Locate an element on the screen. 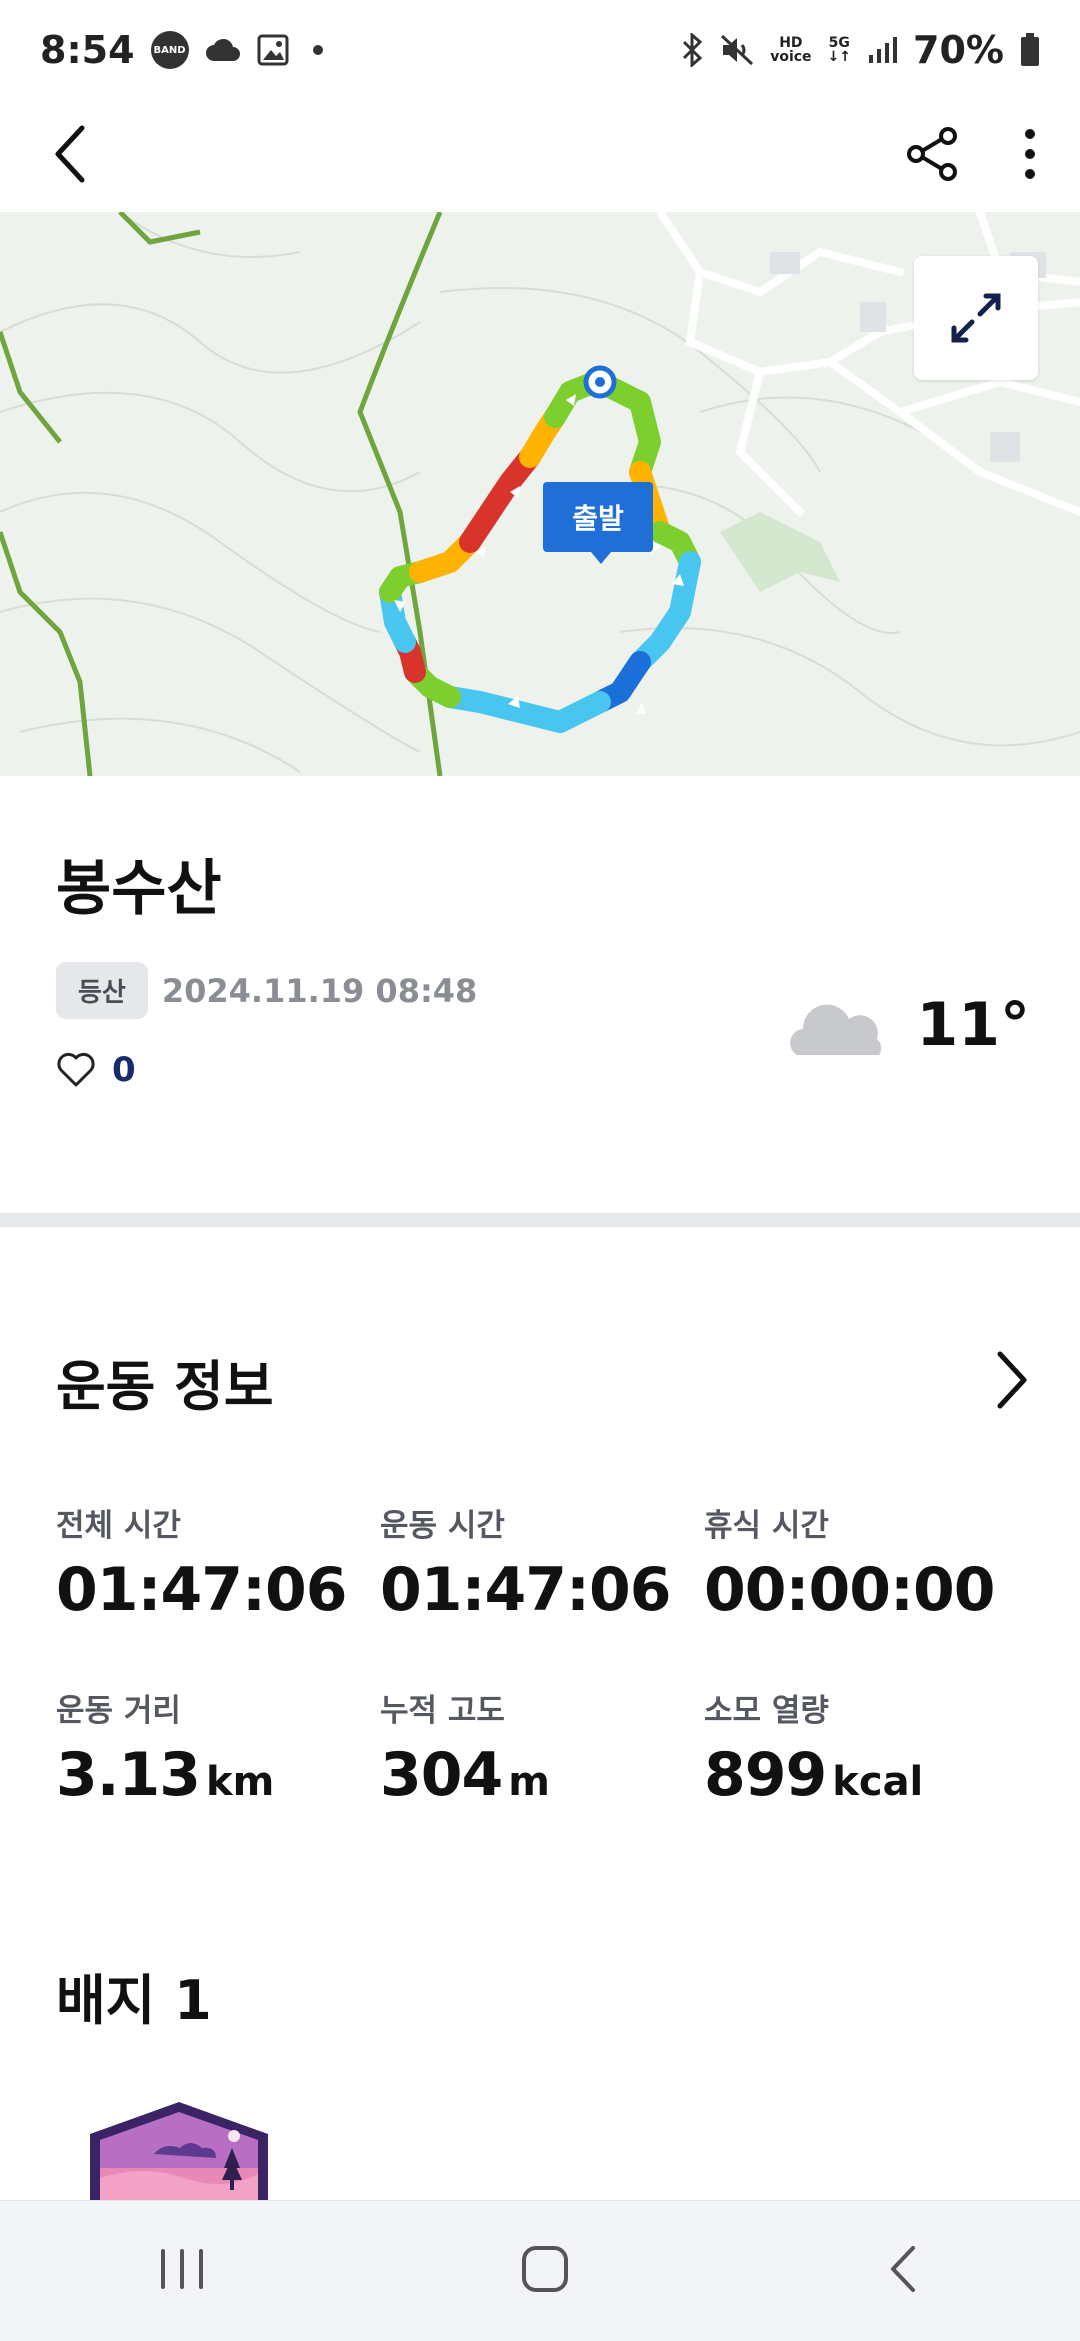 Image resolution: width=1080 pixels, height=2341 pixels. badge-image is located at coordinates (179, 2155).